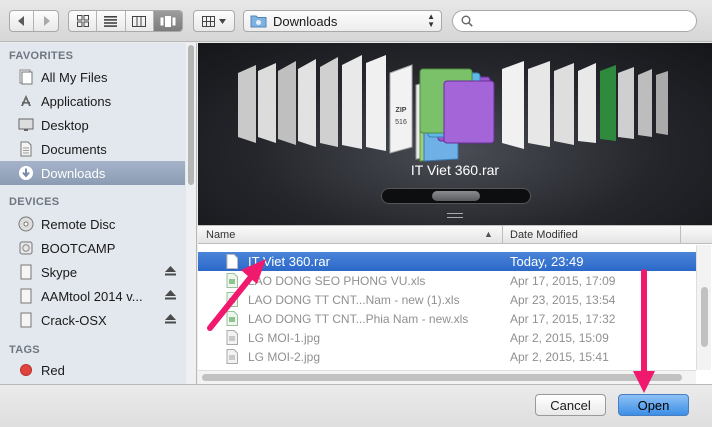 This screenshot has width=712, height=427. What do you see at coordinates (191, 213) in the screenshot?
I see `sidebar-scrollbar` at bounding box center [191, 213].